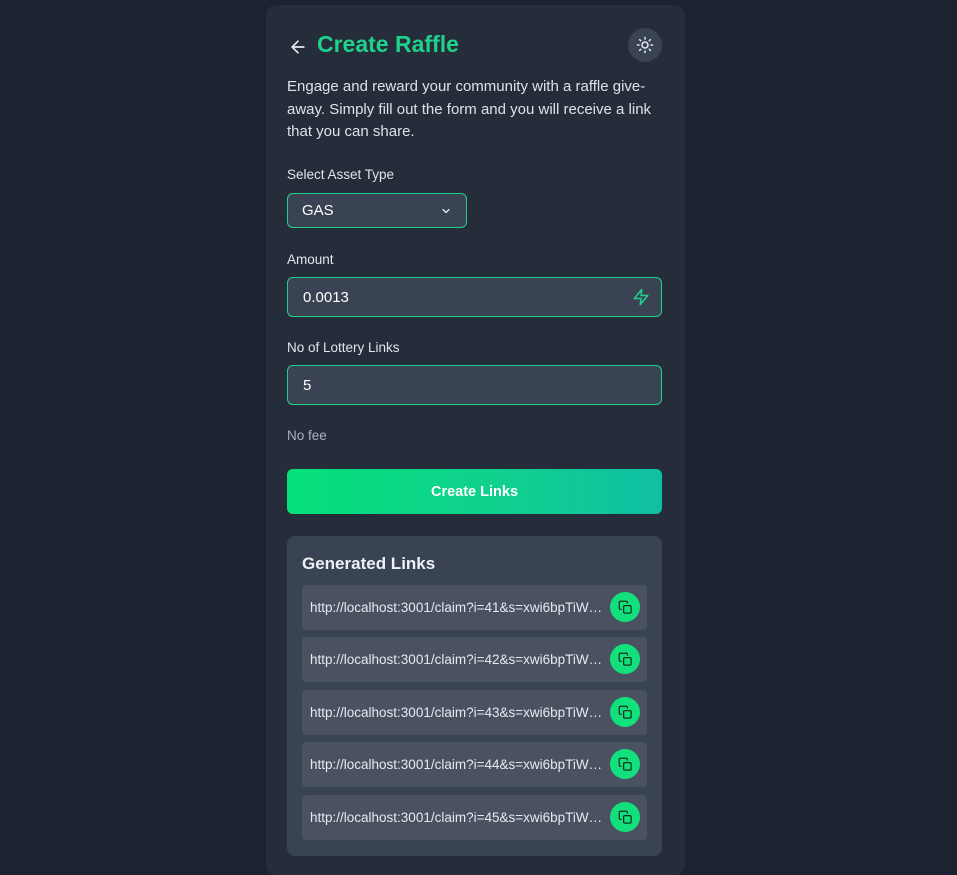 The width and height of the screenshot is (957, 875). I want to click on asset-type-label: Select Asset Type, so click(341, 174).